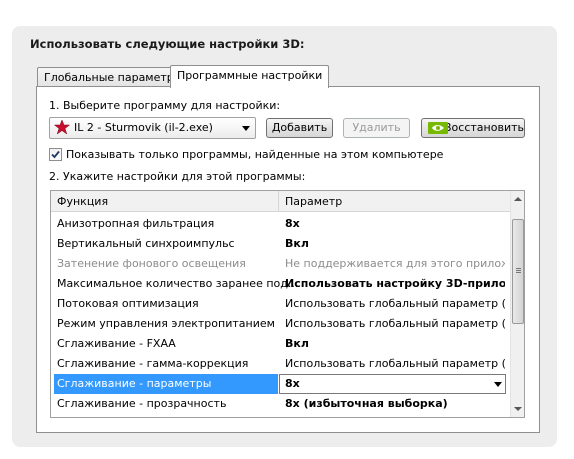  I want to click on table-row: Сглаживание - FXAA Вкл, so click(280, 344).